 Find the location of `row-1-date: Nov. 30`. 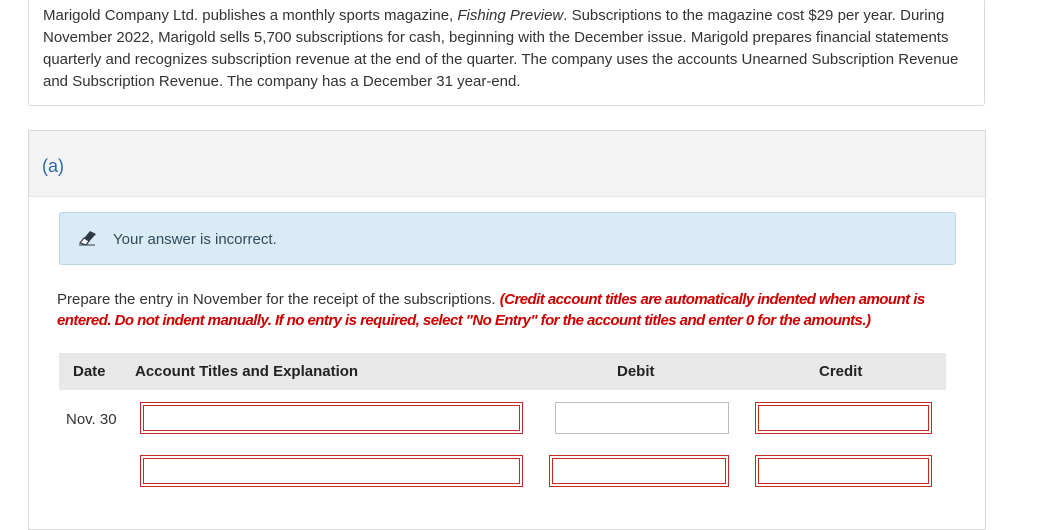

row-1-date: Nov. 30 is located at coordinates (91, 419).